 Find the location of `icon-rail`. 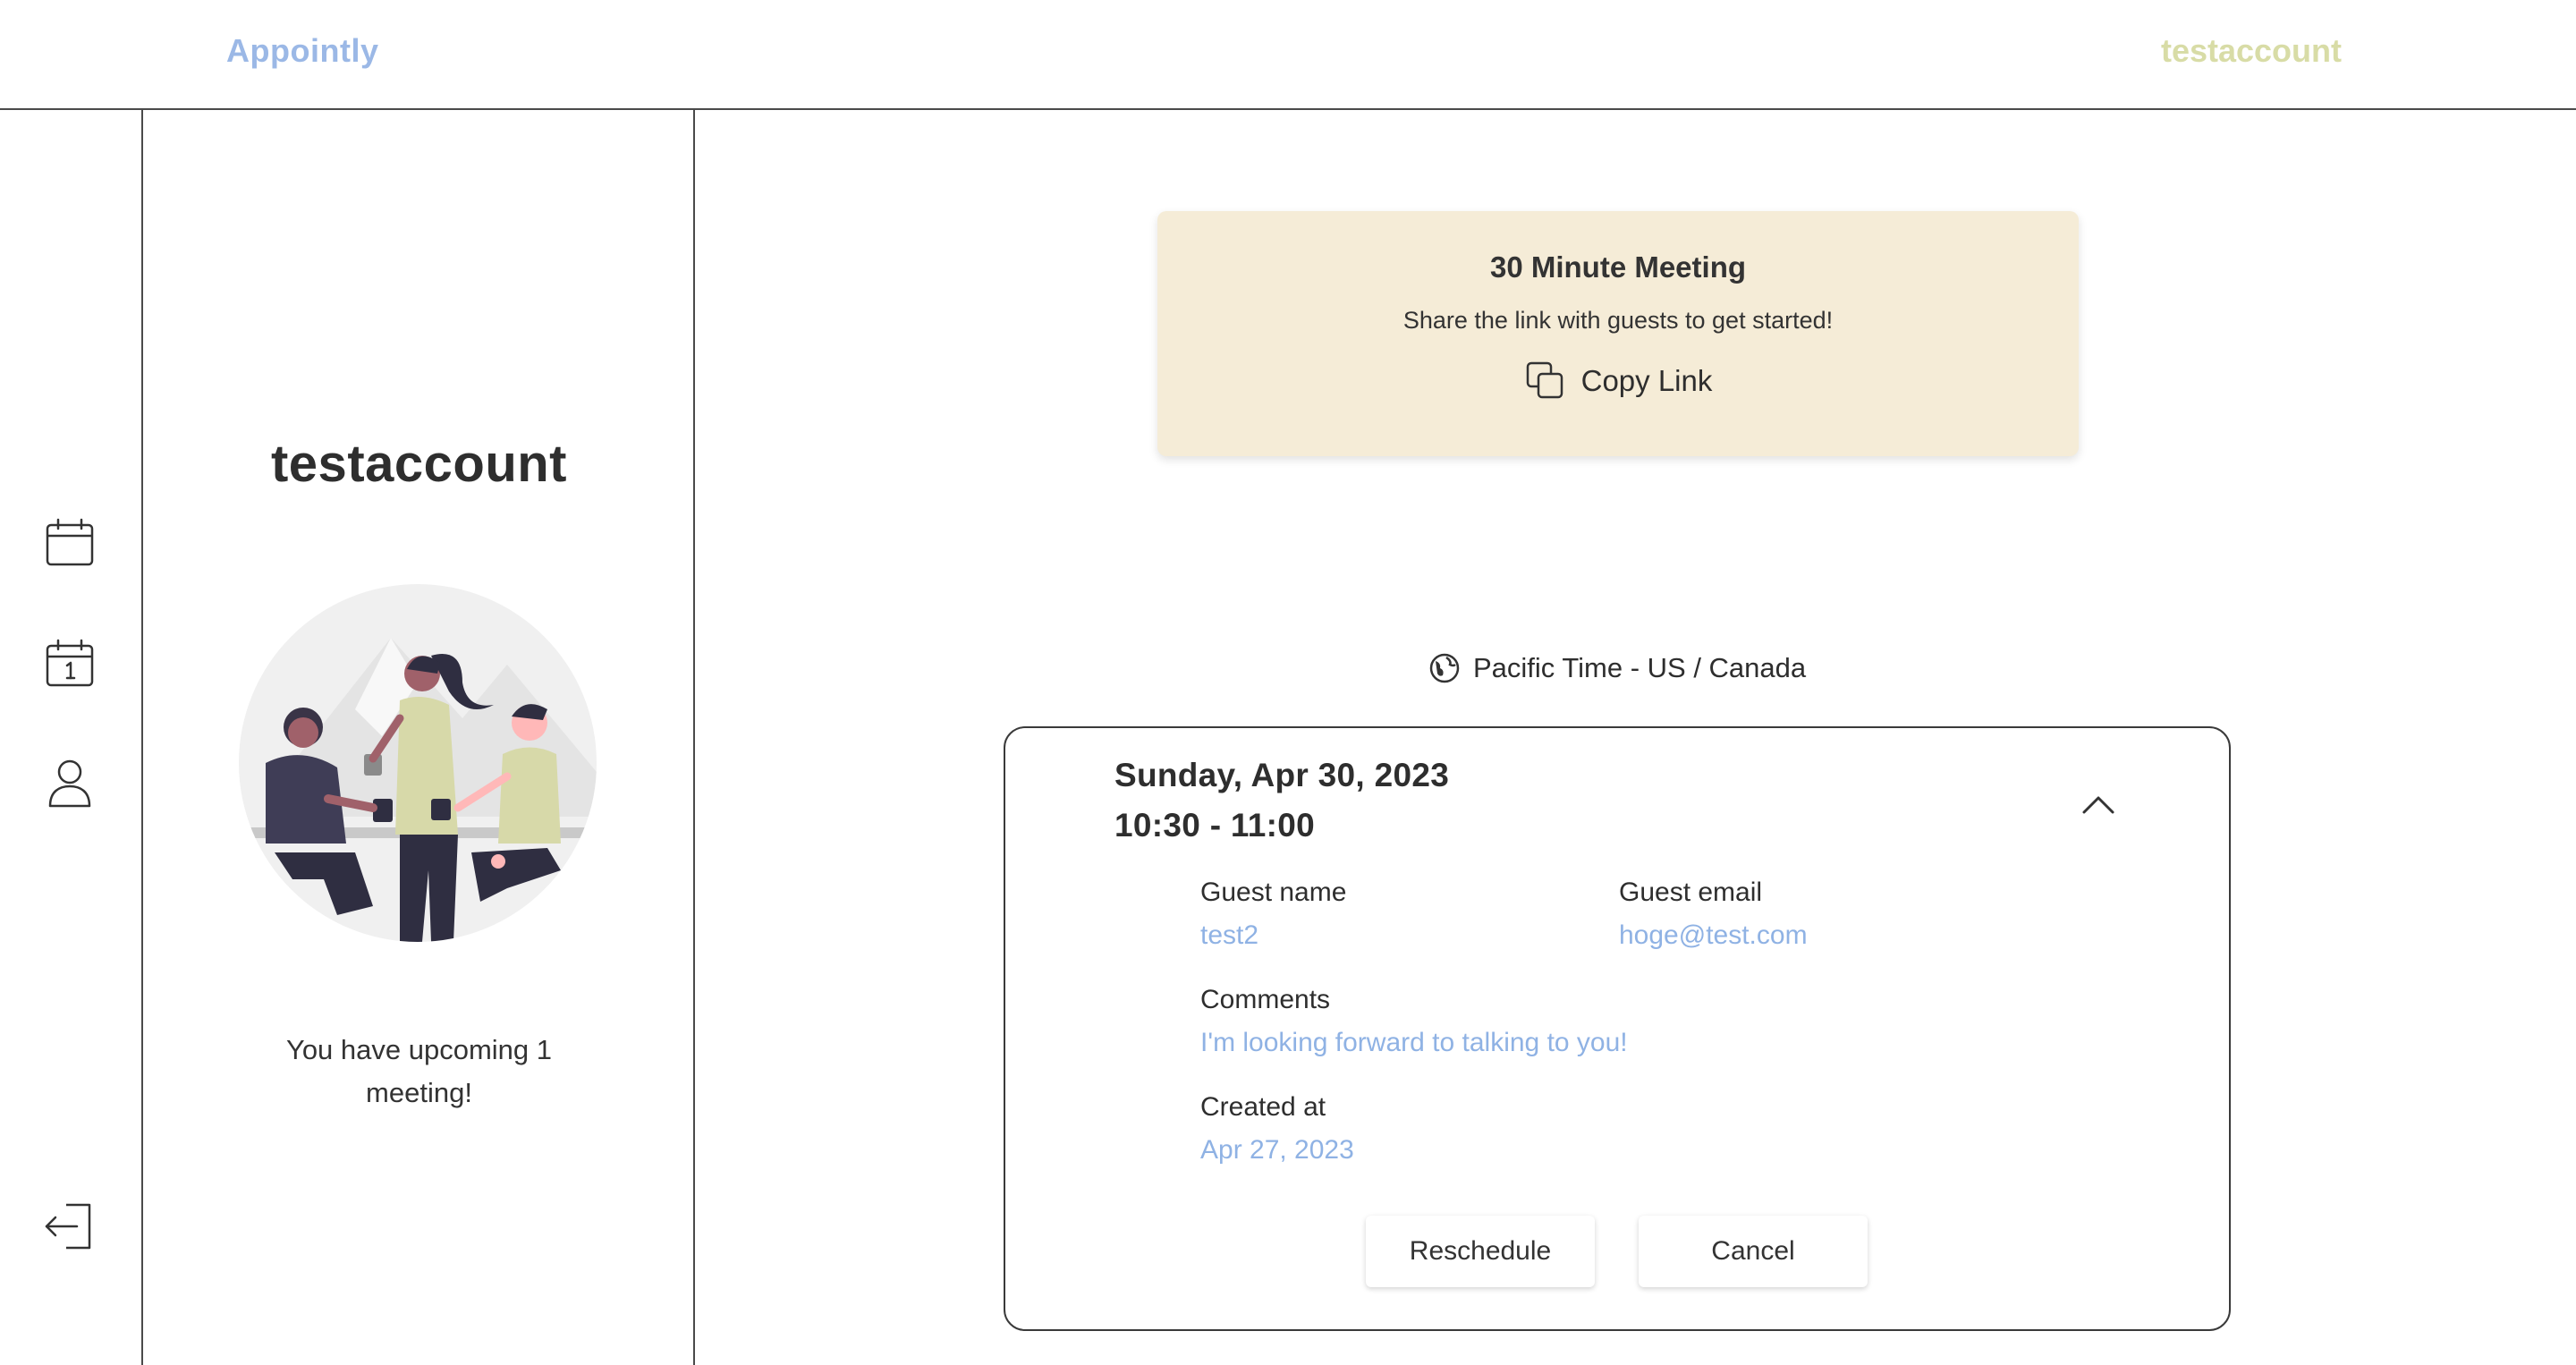

icon-rail is located at coordinates (71, 737).